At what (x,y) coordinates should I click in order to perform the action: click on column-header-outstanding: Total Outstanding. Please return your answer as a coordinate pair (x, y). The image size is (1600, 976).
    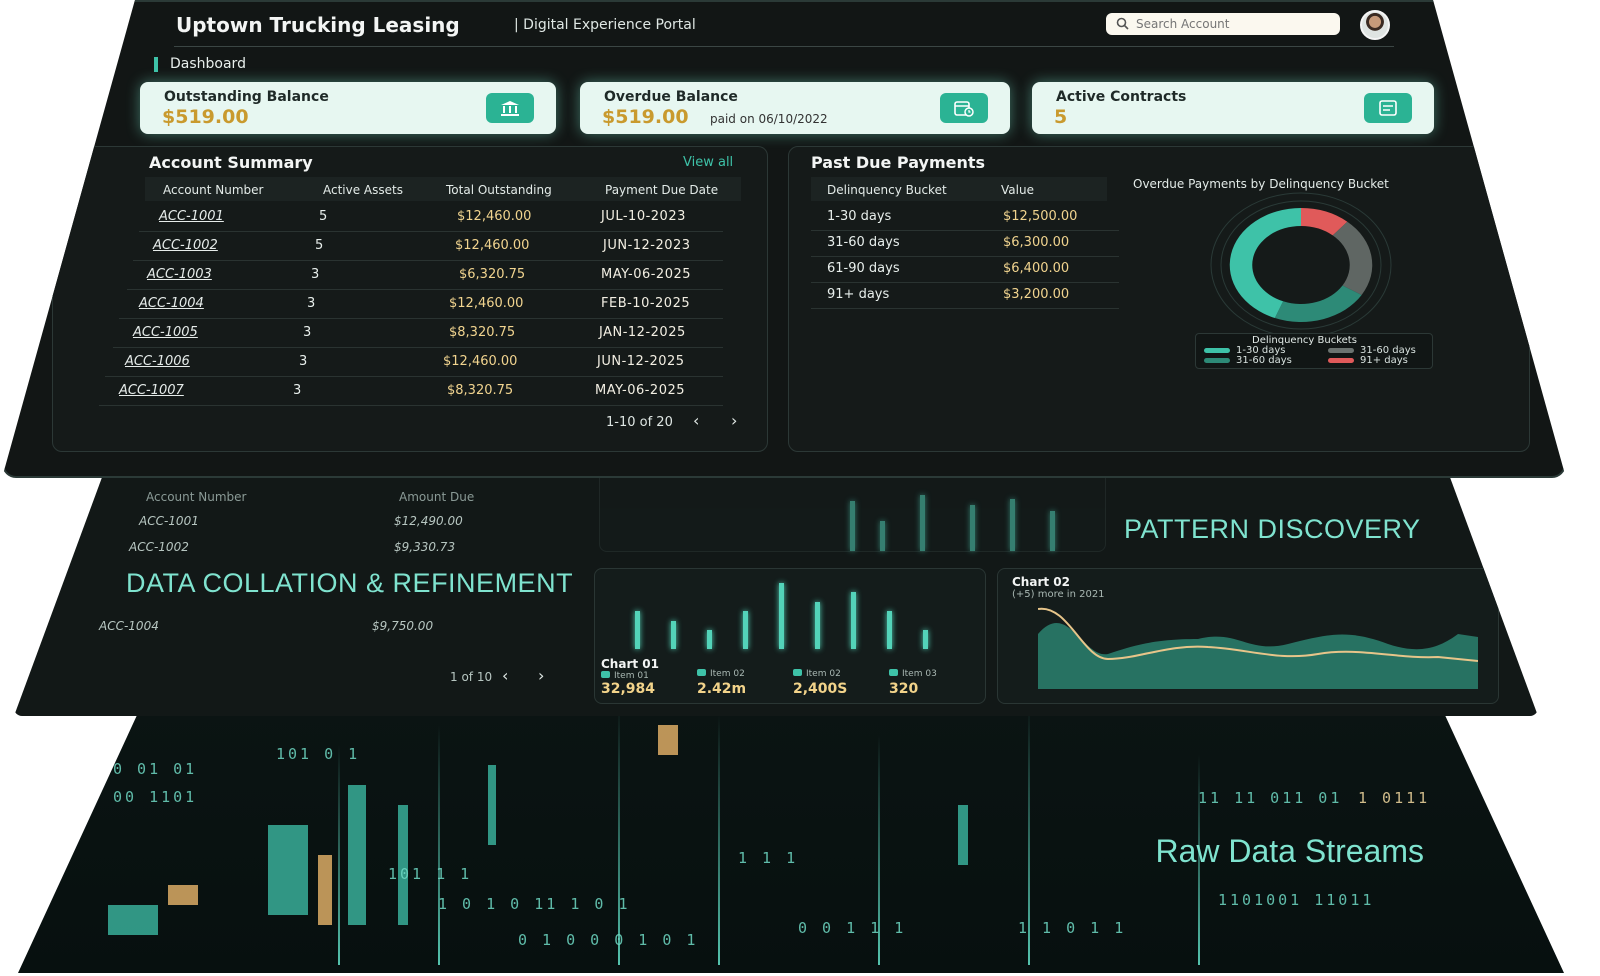
    Looking at the image, I should click on (499, 190).